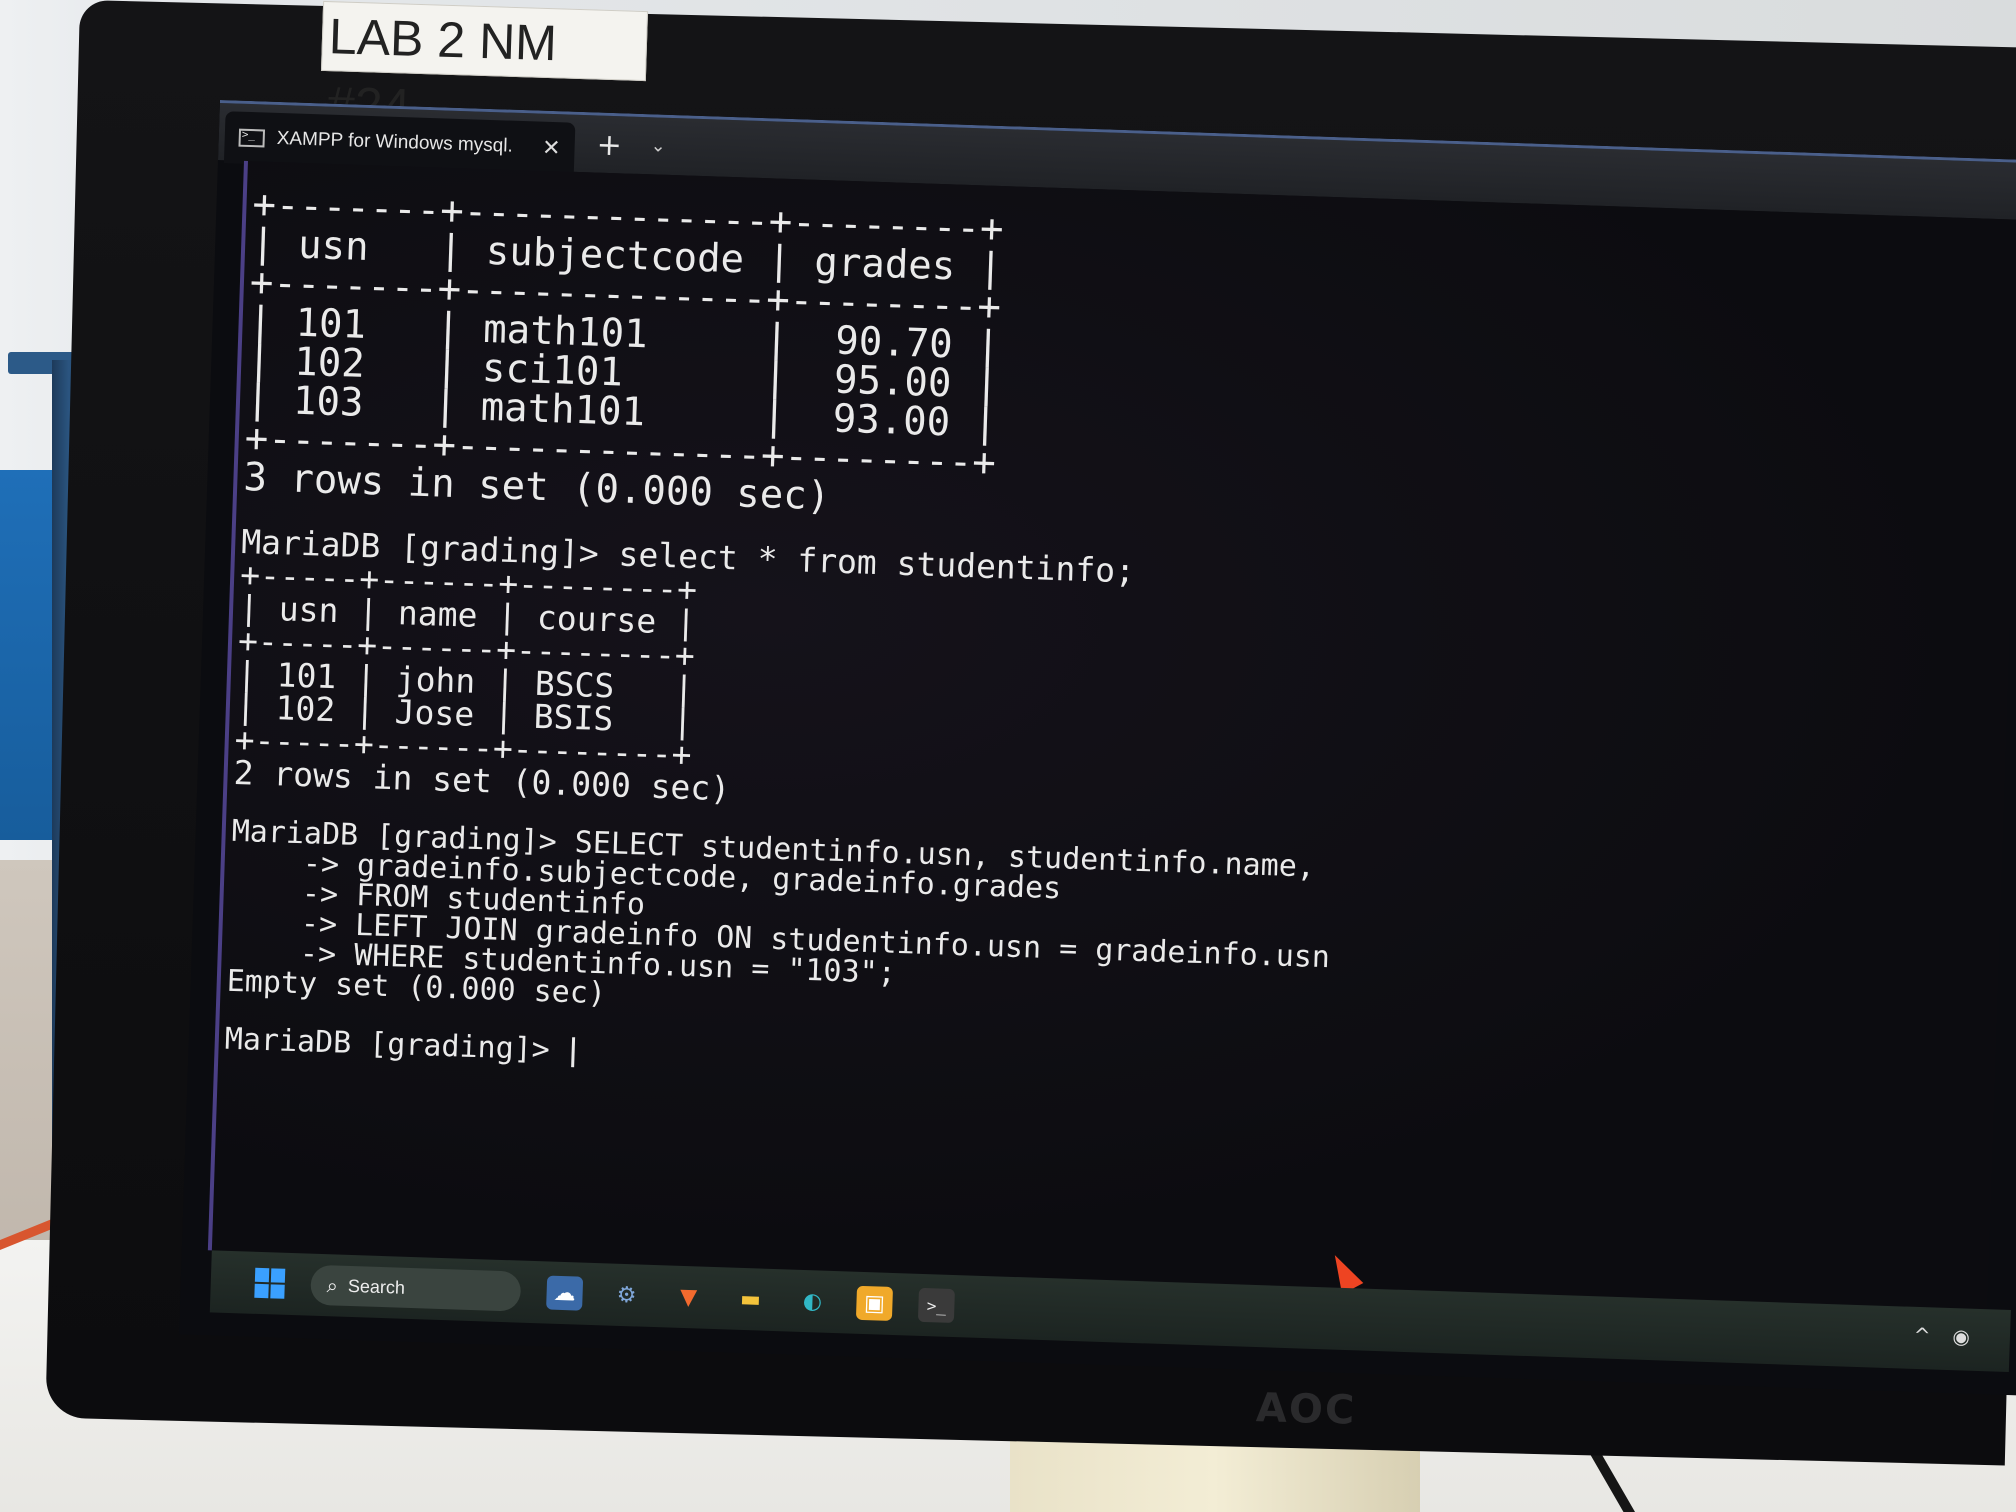  Describe the element at coordinates (936, 1305) in the screenshot. I see `terminal-icon: >_` at that location.